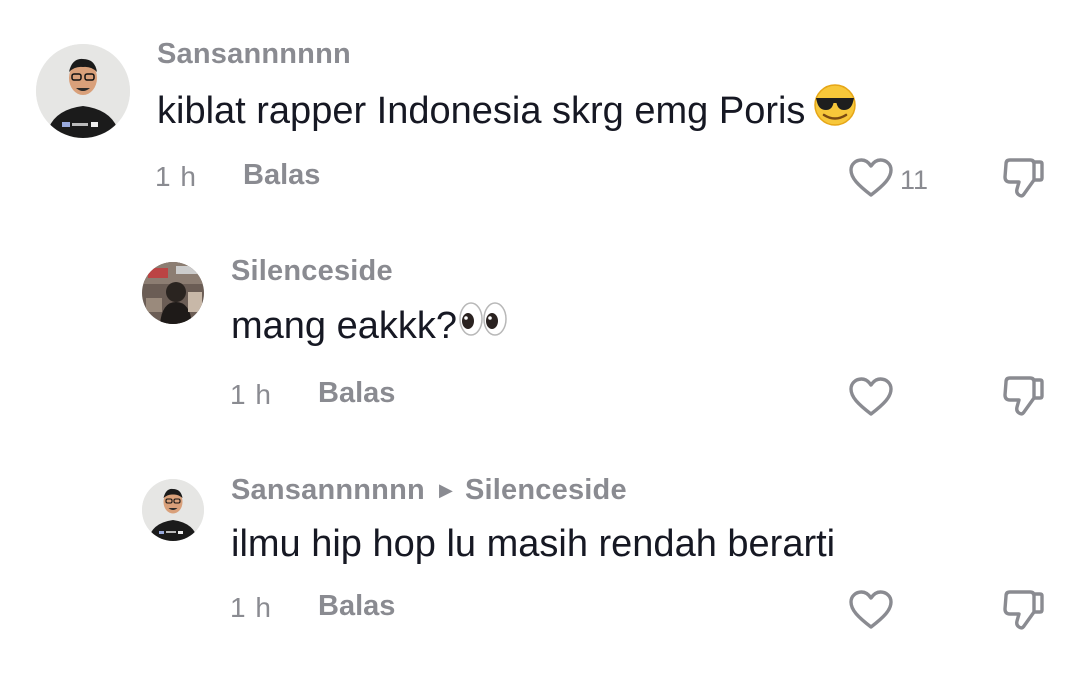 The width and height of the screenshot is (1079, 674). What do you see at coordinates (445, 490) in the screenshot?
I see `reply-arrow-icon: ▶` at bounding box center [445, 490].